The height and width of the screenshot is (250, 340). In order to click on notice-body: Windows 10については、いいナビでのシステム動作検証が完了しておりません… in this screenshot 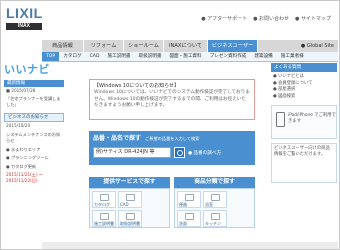, I will do `click(172, 99)`.